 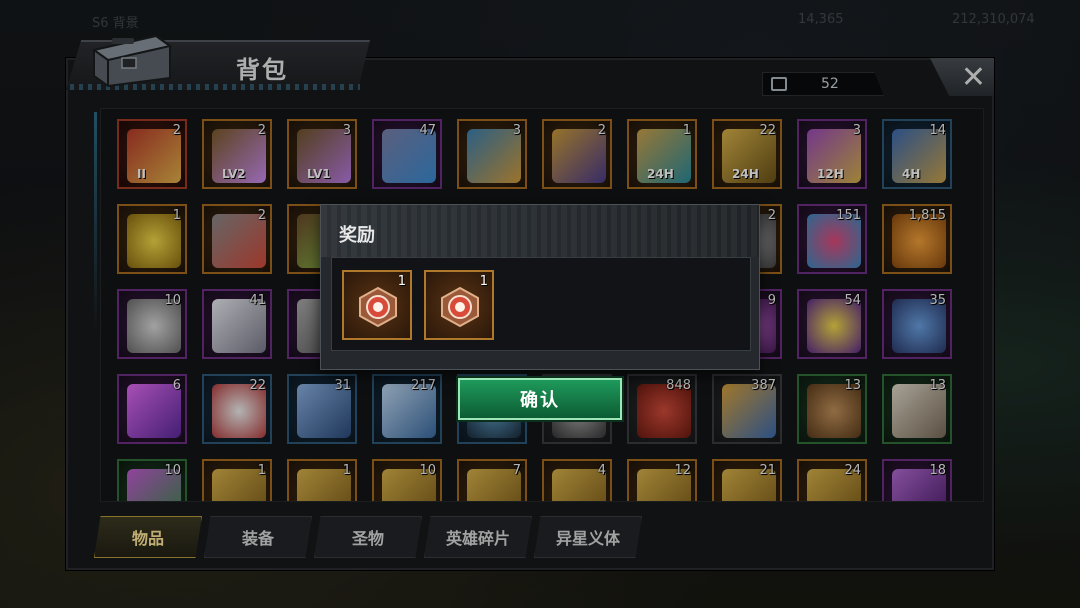 What do you see at coordinates (577, 480) in the screenshot?
I see `inventory-slot: 4` at bounding box center [577, 480].